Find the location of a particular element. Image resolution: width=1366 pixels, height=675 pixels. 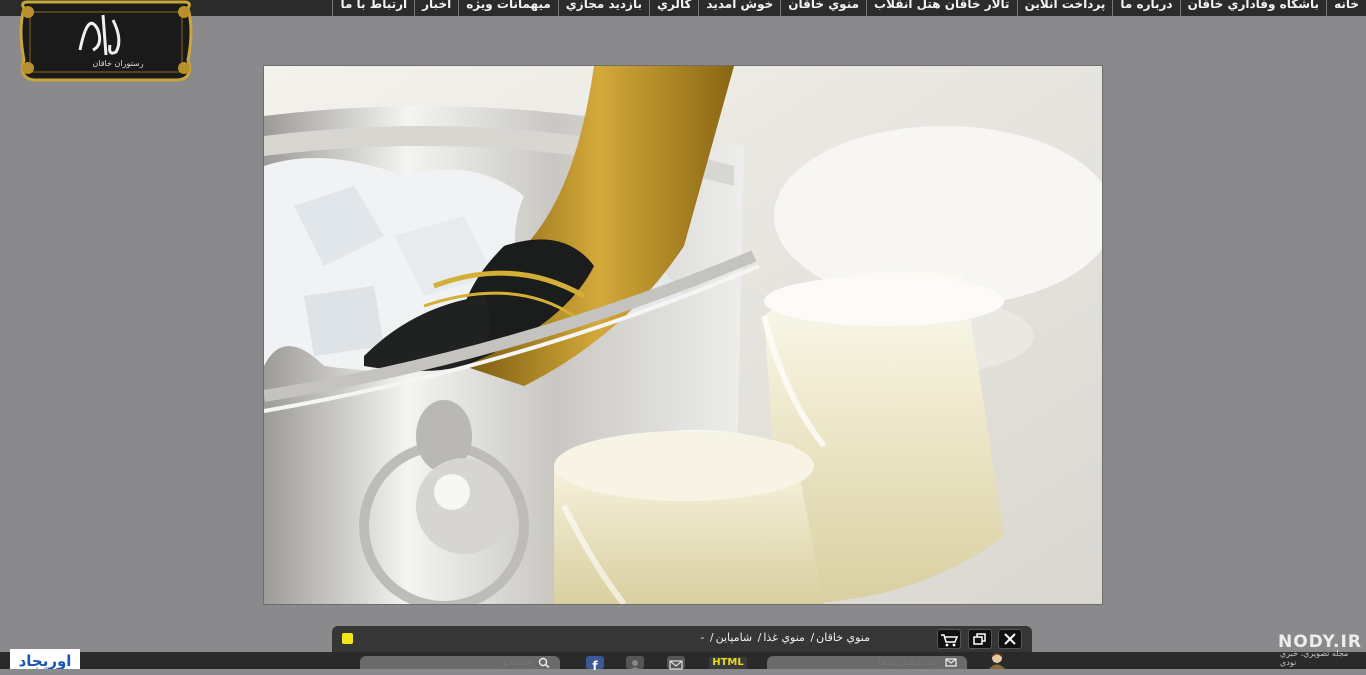

nav-item-virtual-tour: بازديد مجازي is located at coordinates (603, 8).